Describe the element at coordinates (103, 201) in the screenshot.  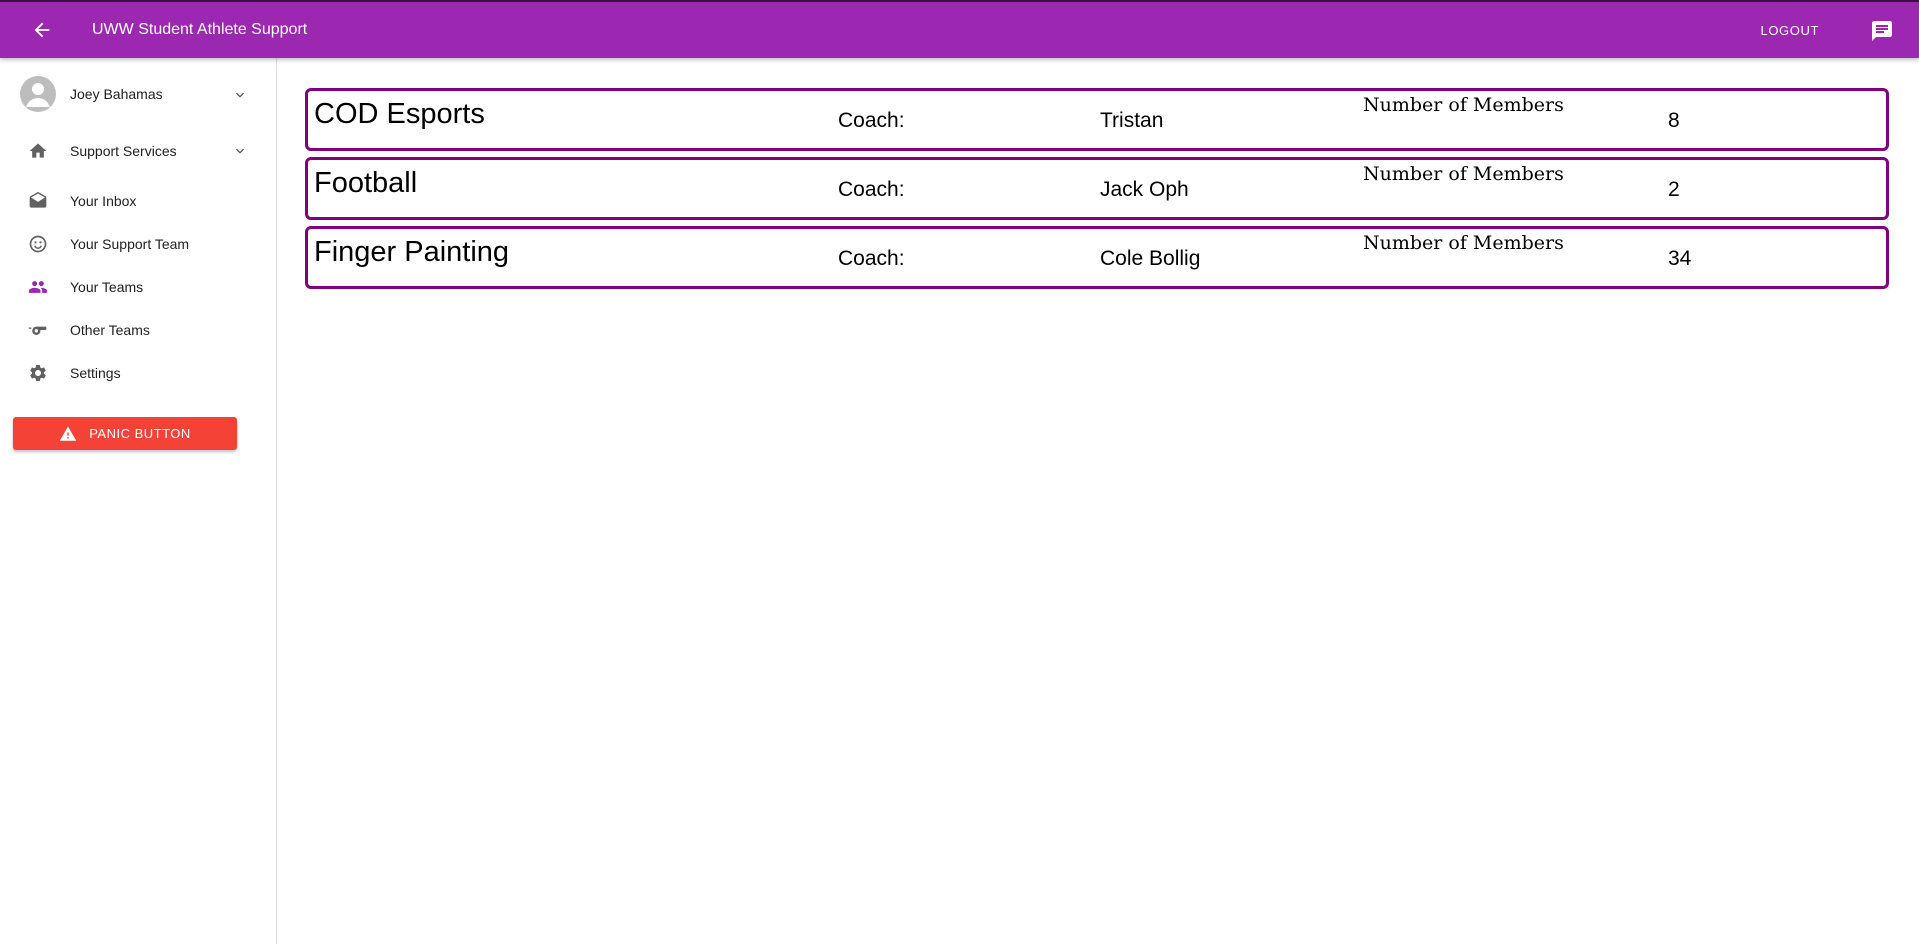
I see `sidebar-item-label: Your Inbox` at that location.